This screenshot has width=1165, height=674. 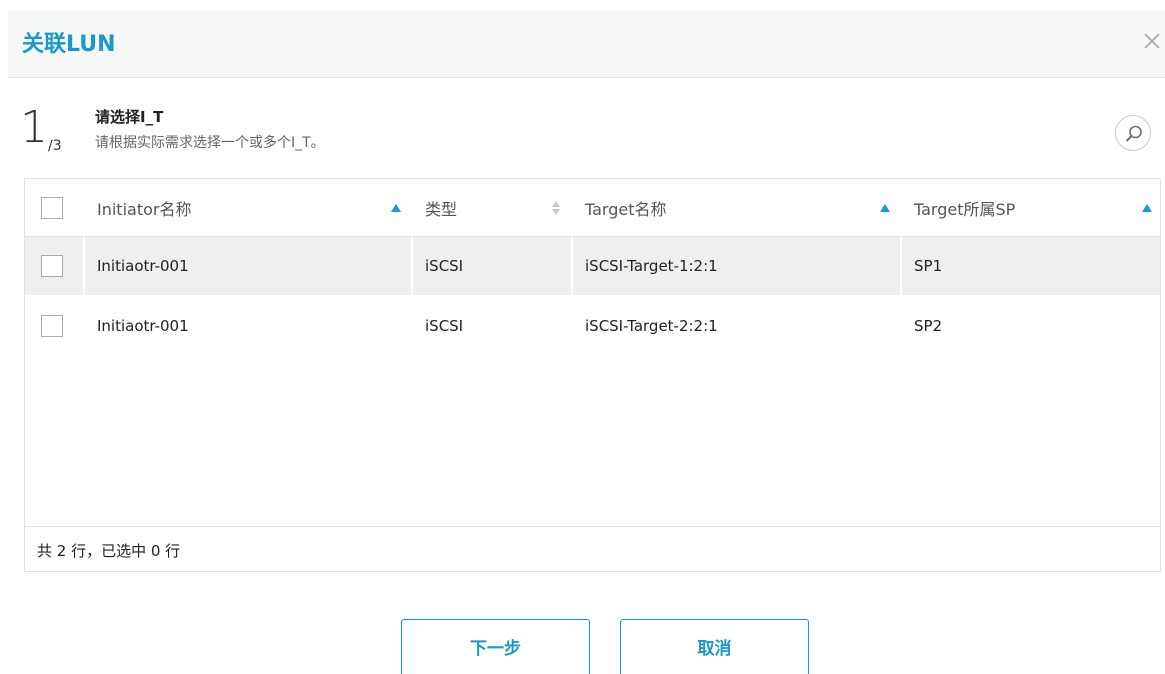 I want to click on col-type: 类型, so click(x=500, y=207).